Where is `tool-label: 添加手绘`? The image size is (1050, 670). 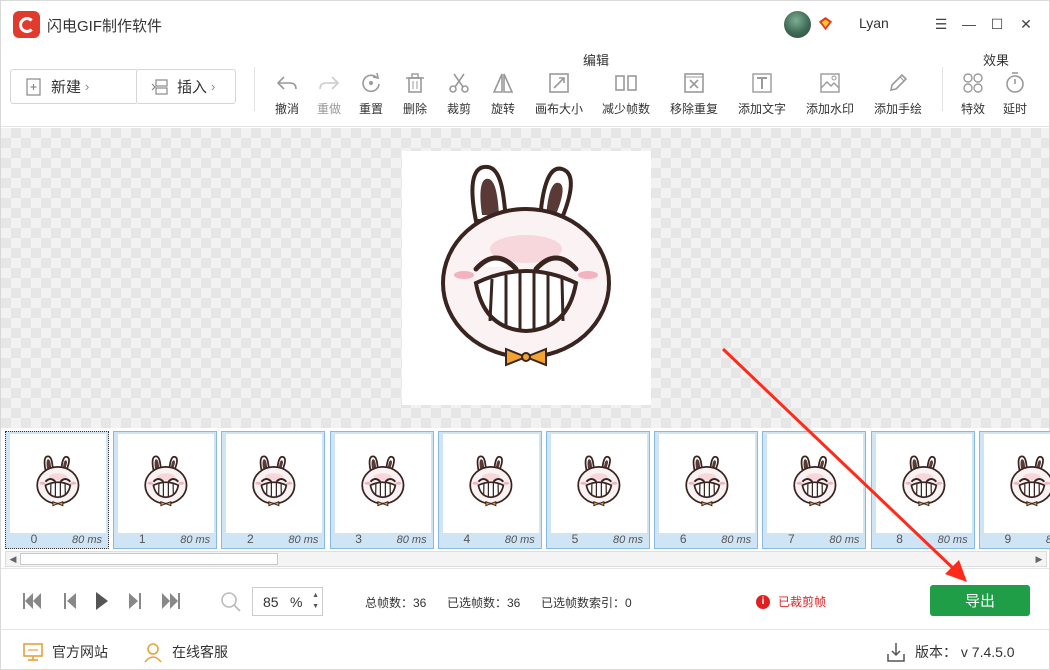 tool-label: 添加手绘 is located at coordinates (897, 109).